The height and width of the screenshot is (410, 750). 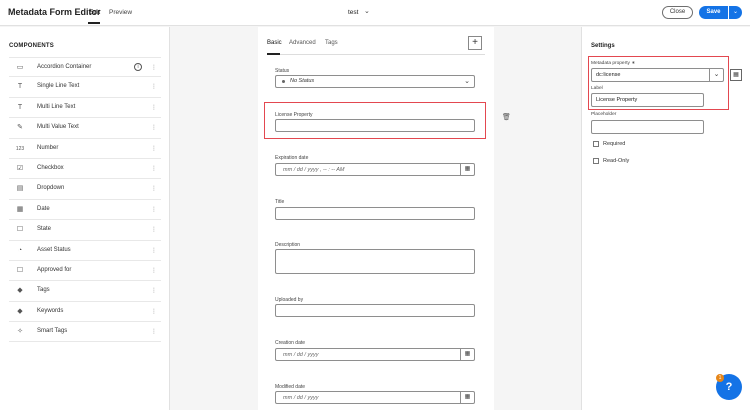 I want to click on uploaded-by-input, so click(x=375, y=310).